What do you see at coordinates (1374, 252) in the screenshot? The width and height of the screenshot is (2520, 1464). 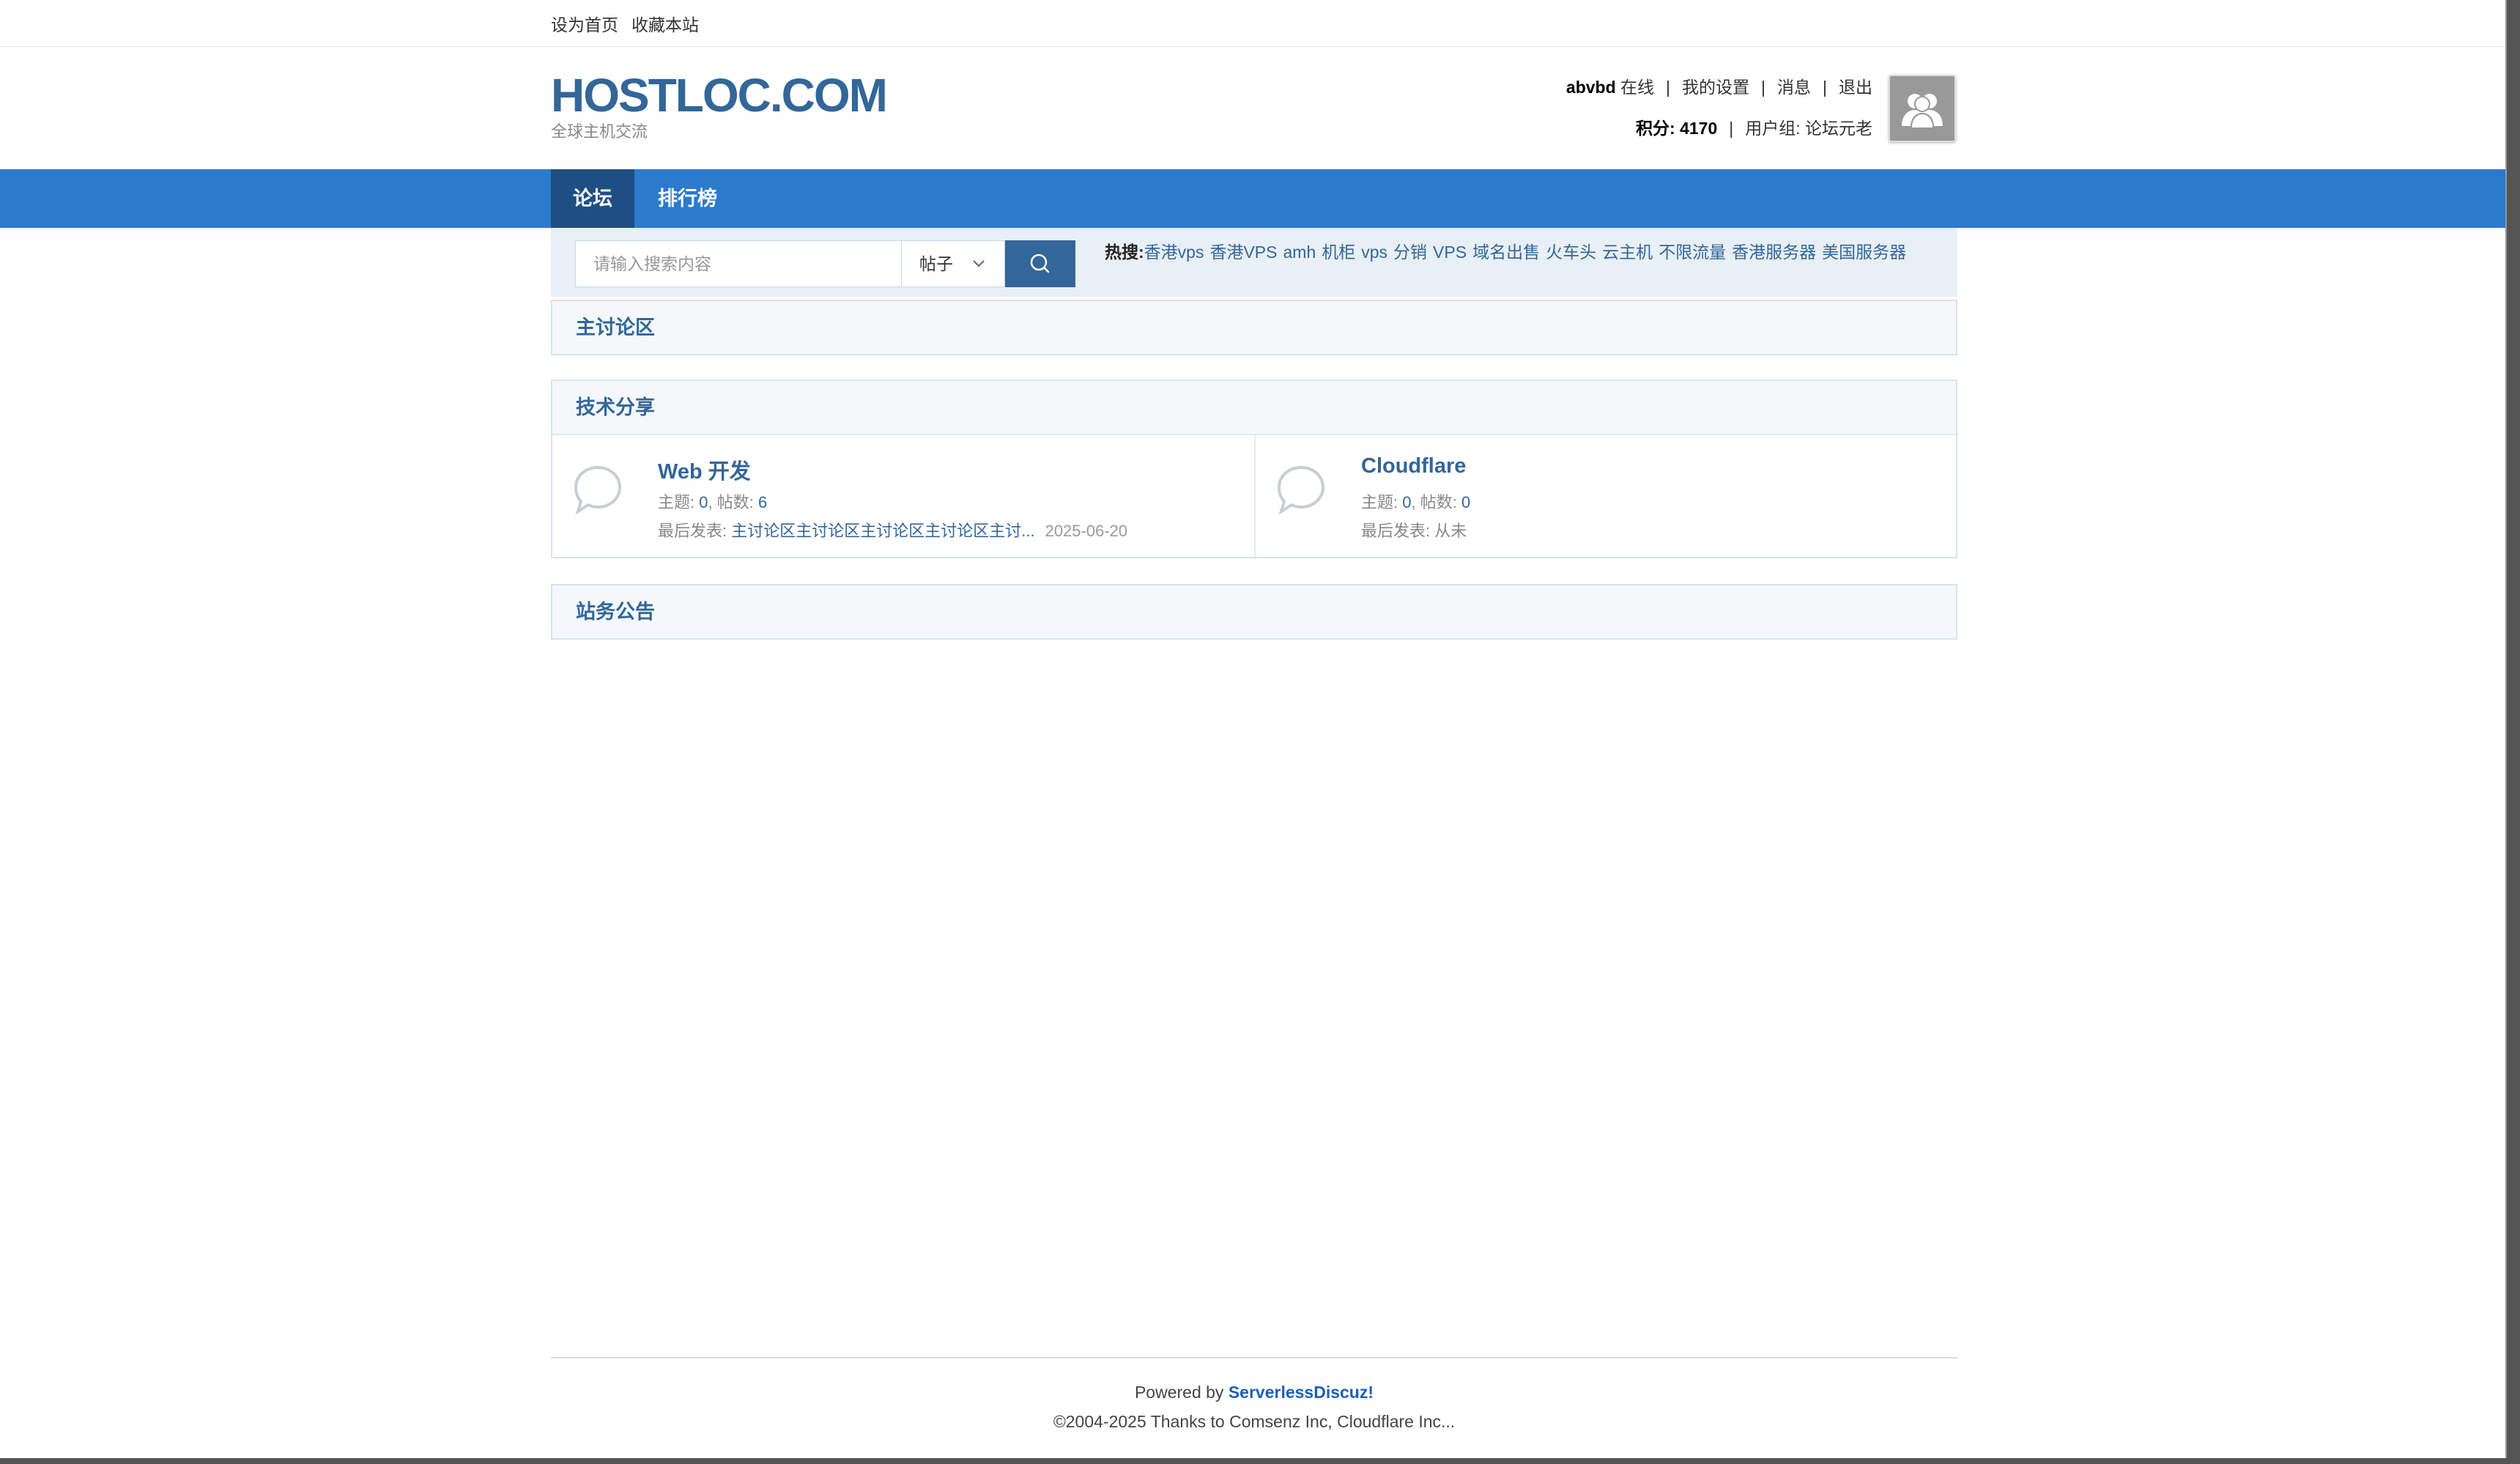 I see `hot-link: vps` at bounding box center [1374, 252].